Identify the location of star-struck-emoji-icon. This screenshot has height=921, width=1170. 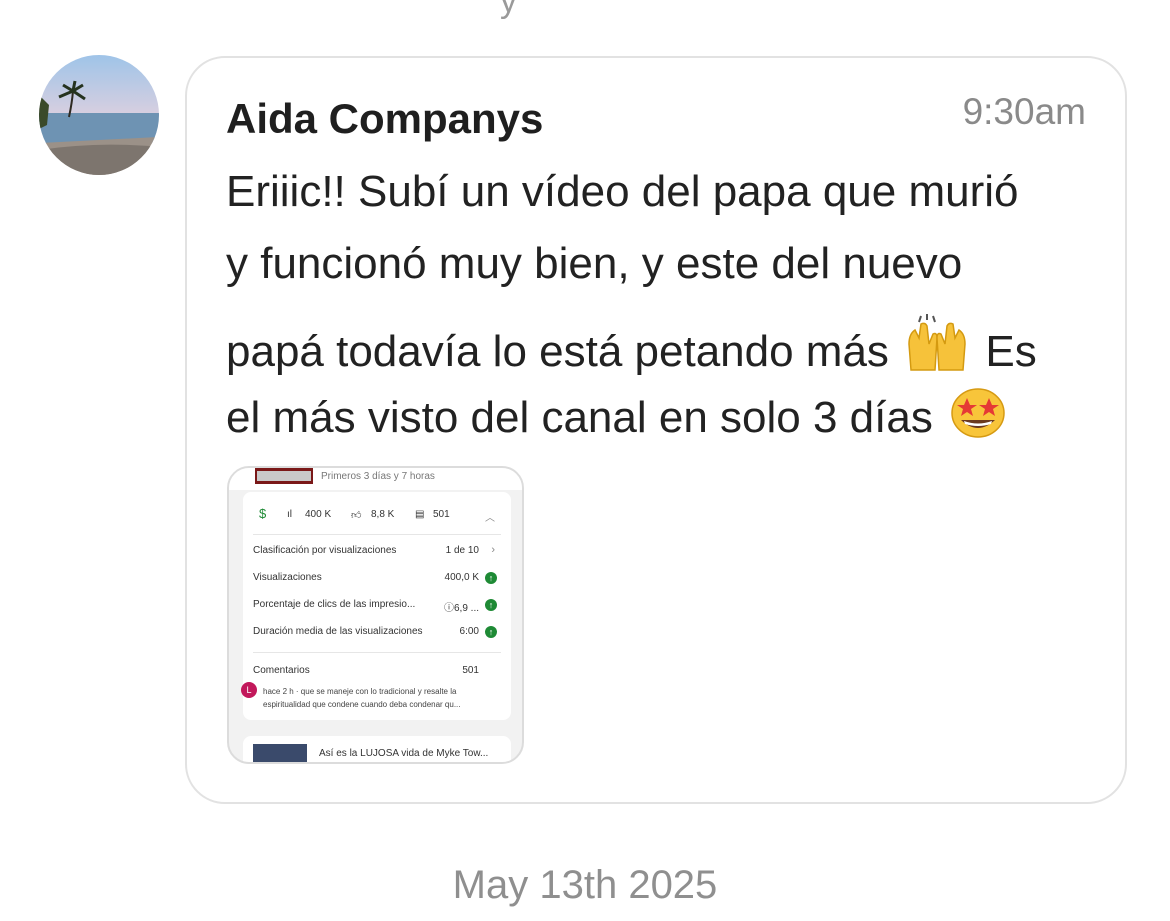
(978, 416).